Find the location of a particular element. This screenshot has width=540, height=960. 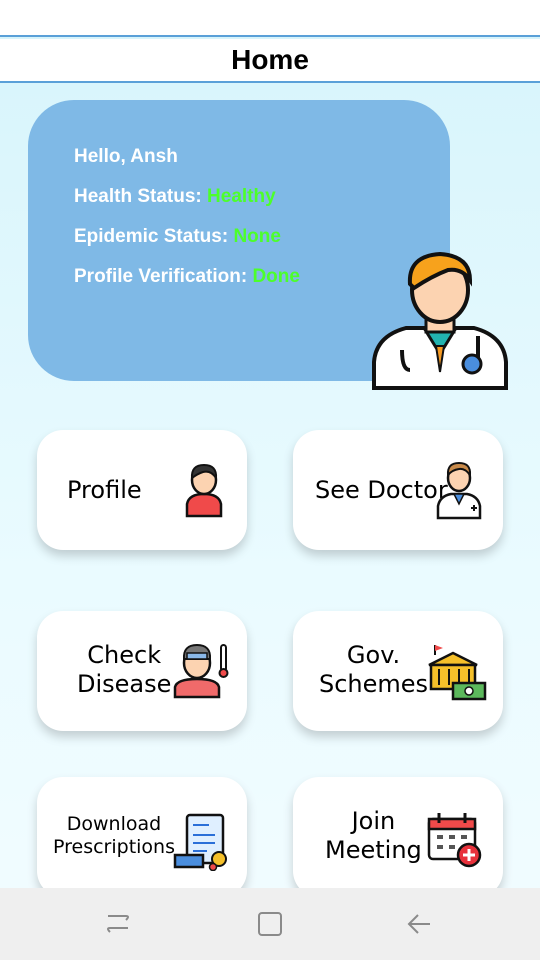

check-disease-button: Check Disease is located at coordinates (142, 671).